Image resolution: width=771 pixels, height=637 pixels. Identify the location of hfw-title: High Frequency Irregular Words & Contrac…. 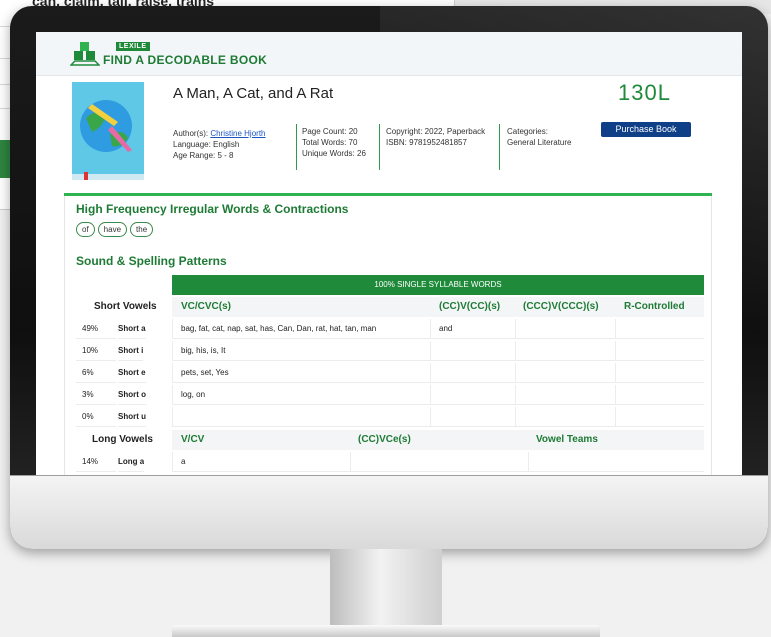
(212, 209).